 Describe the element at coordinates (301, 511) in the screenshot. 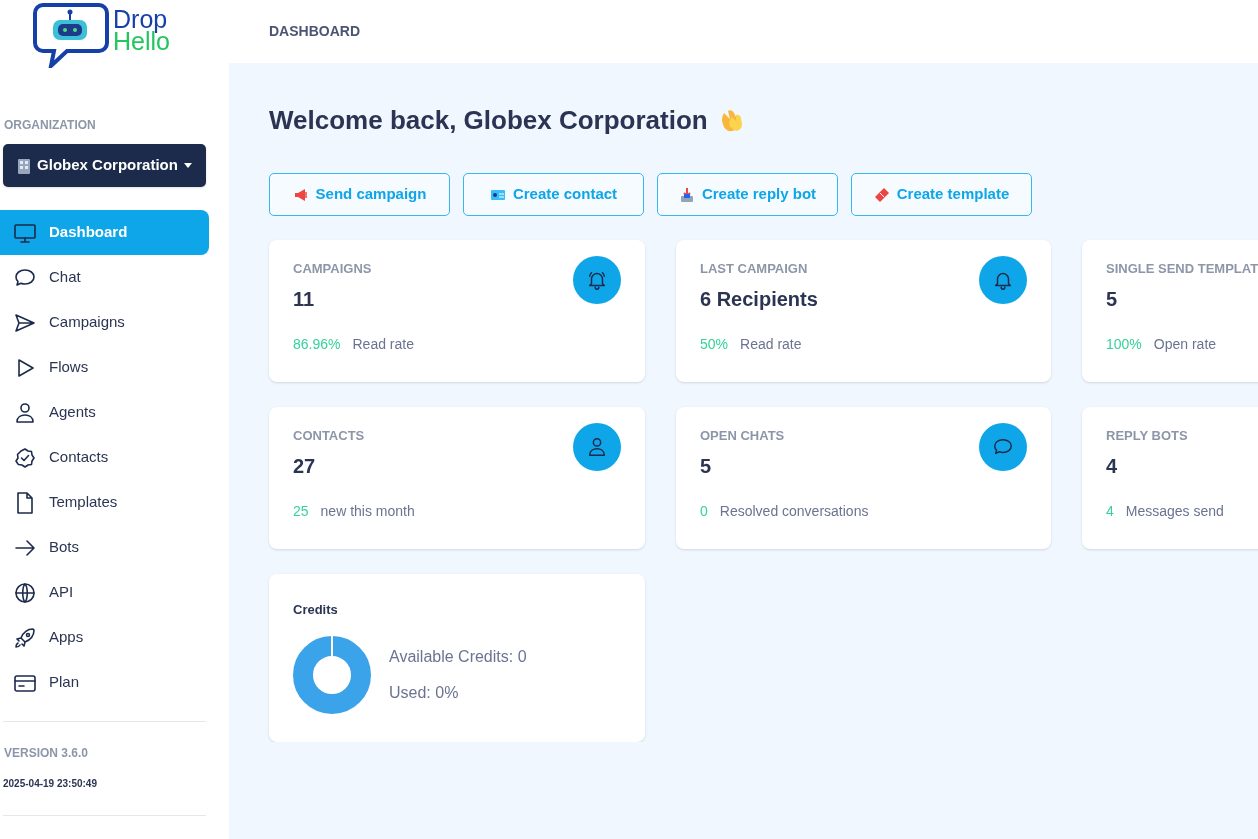

I see `stat-metric: 25` at that location.